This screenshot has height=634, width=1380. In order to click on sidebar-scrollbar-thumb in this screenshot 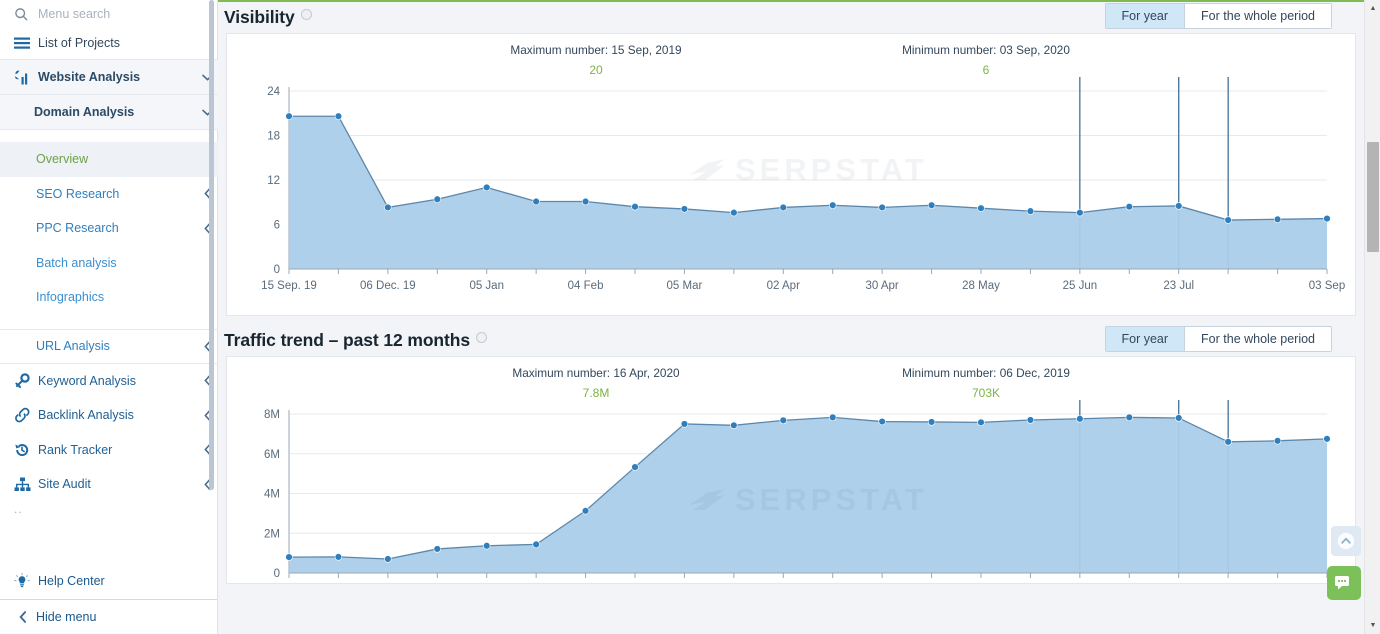, I will do `click(211, 245)`.